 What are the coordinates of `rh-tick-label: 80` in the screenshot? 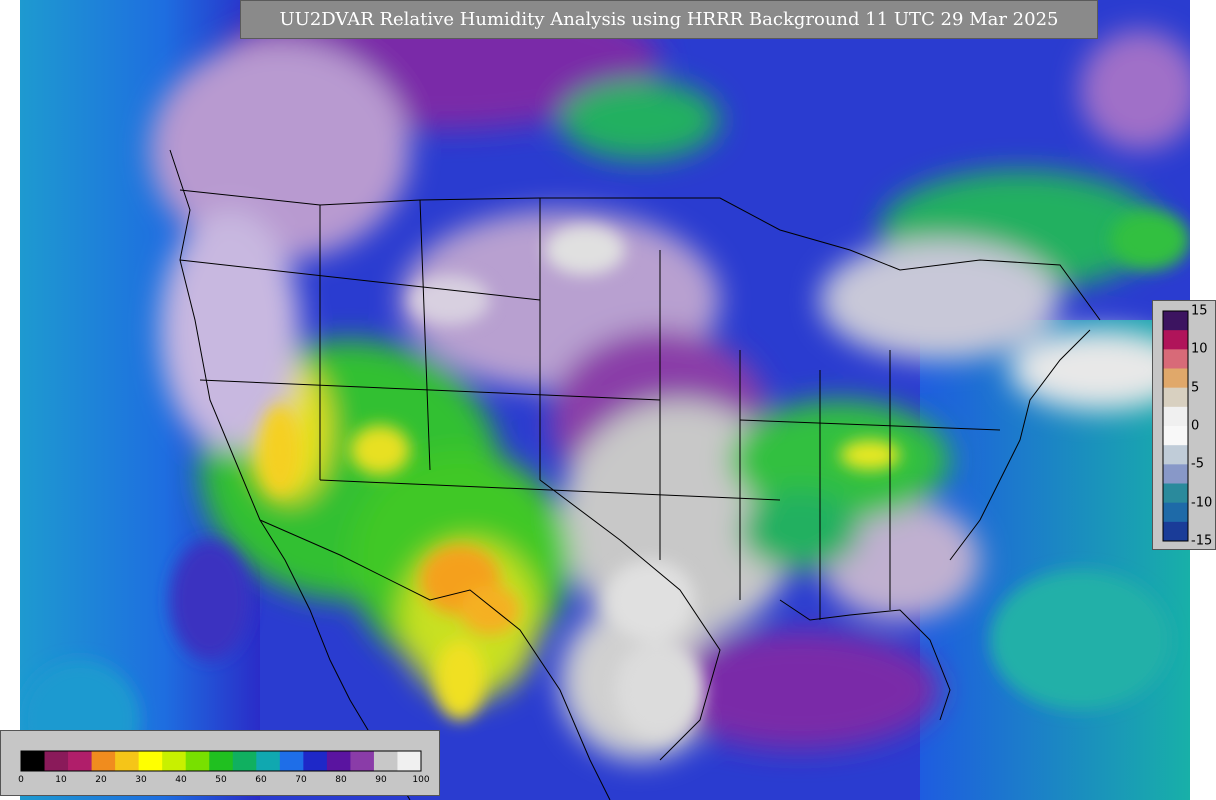 It's located at (341, 780).